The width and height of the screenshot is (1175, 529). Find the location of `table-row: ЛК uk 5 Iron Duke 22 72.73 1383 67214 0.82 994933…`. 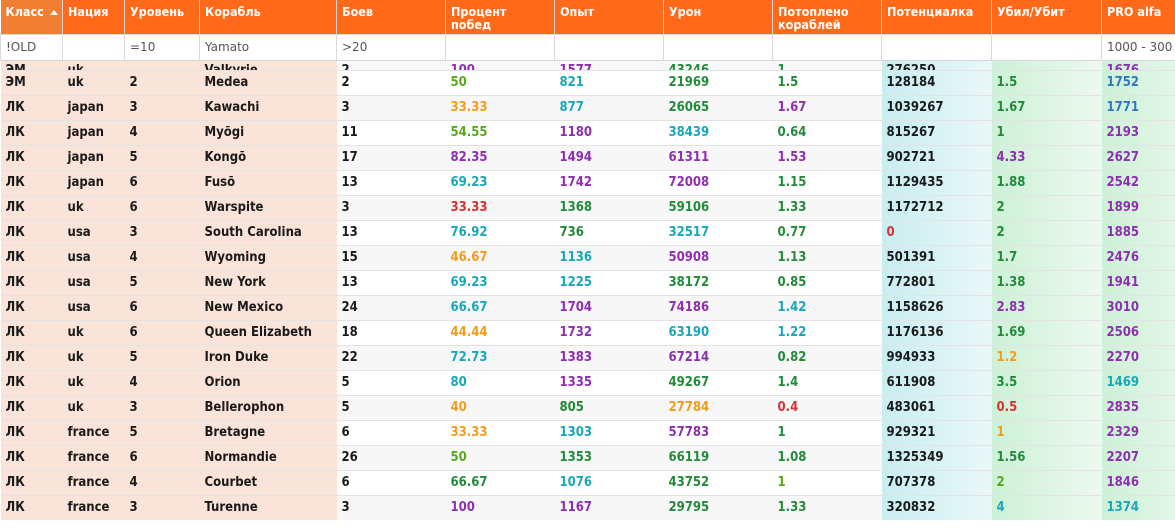

table-row: ЛК uk 5 Iron Duke 22 72.73 1383 67214 0.82 994933… is located at coordinates (587, 357).